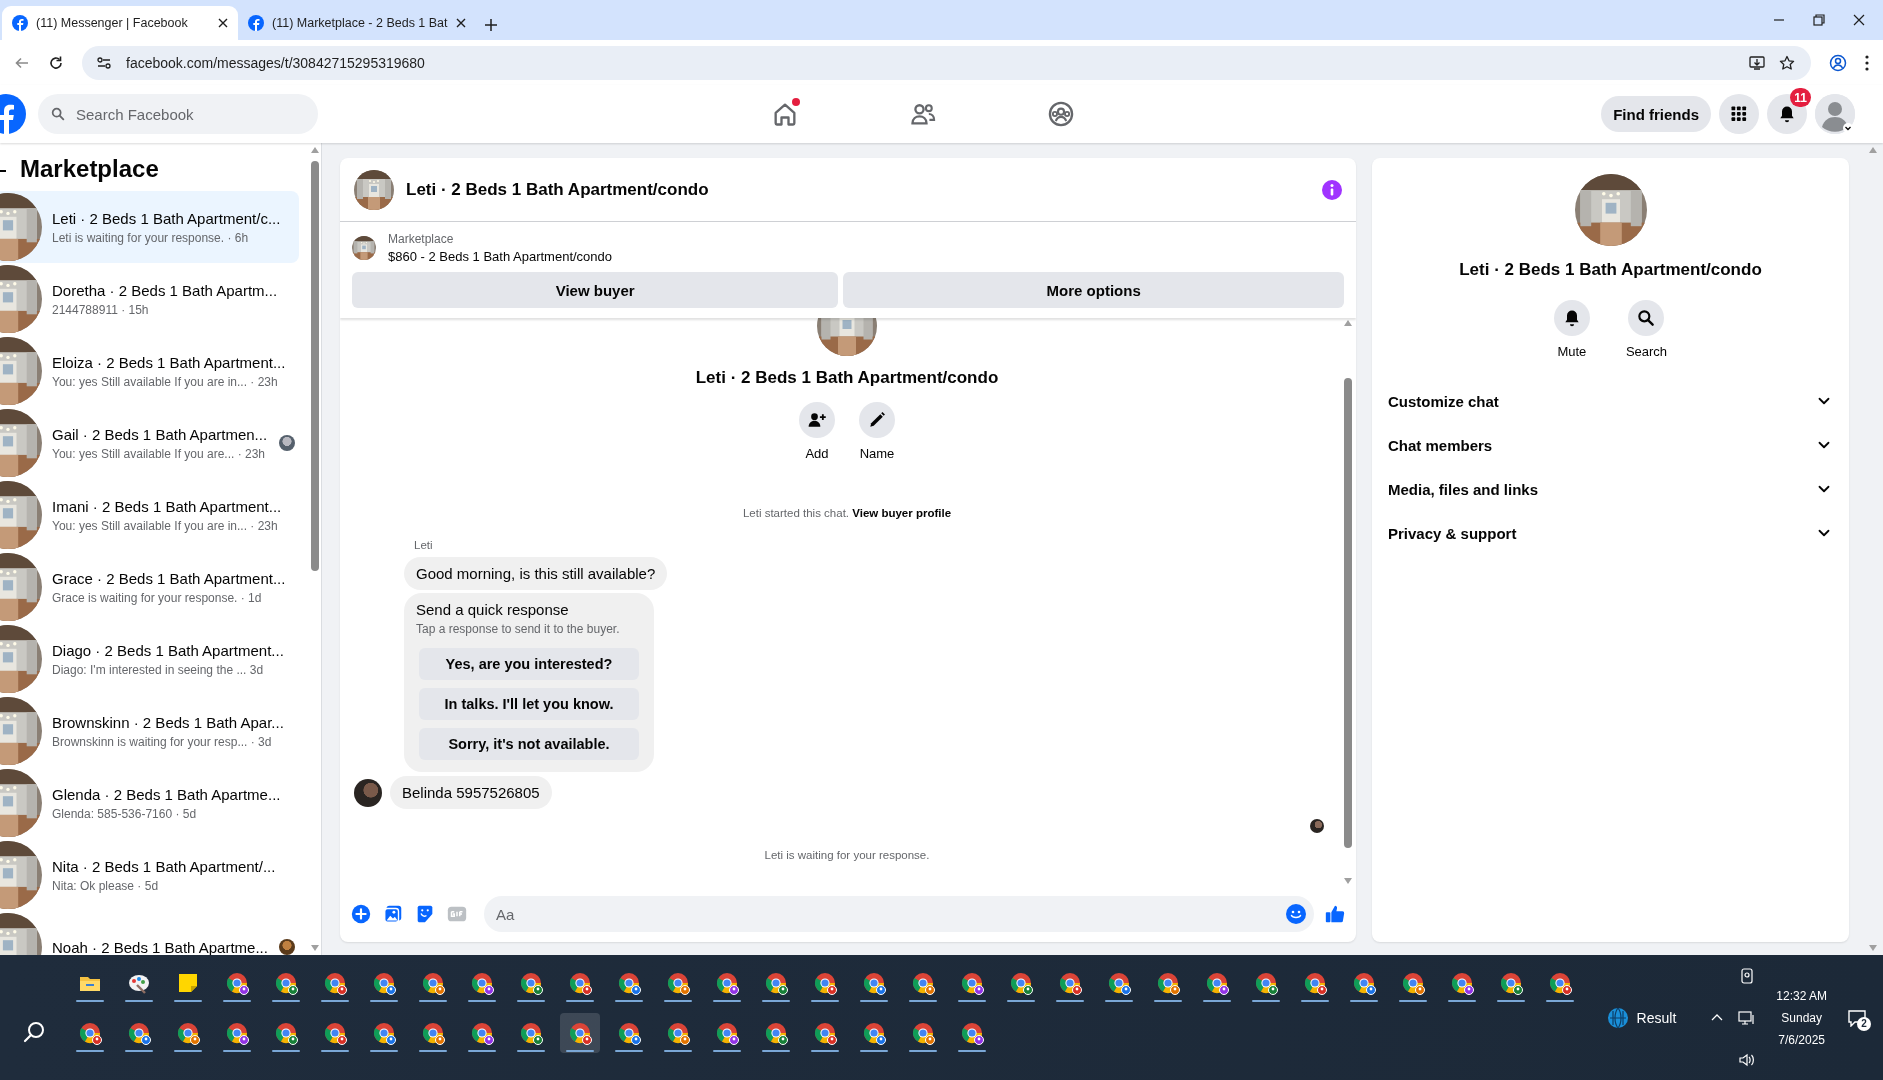 This screenshot has width=1883, height=1080. I want to click on message-icon, so click(1857, 1017).